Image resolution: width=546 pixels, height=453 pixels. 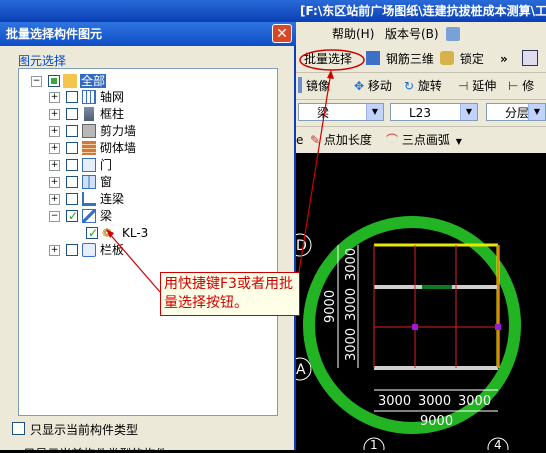 I want to click on arrowhead, so click(x=330, y=74).